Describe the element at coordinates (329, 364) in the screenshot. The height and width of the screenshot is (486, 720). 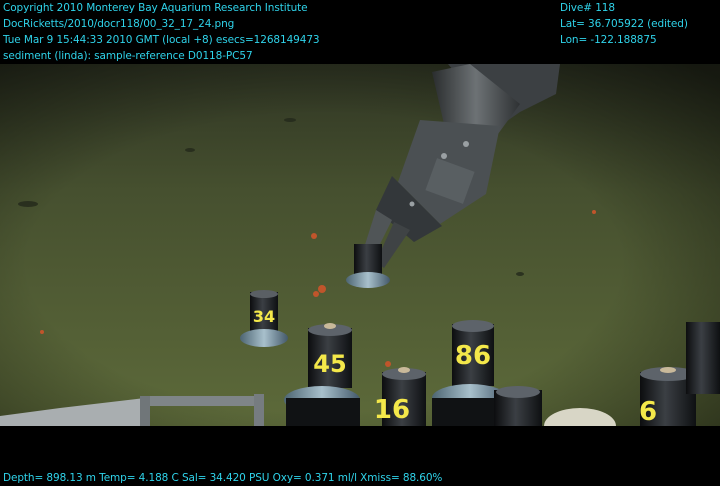
I see `core-label: 45` at that location.